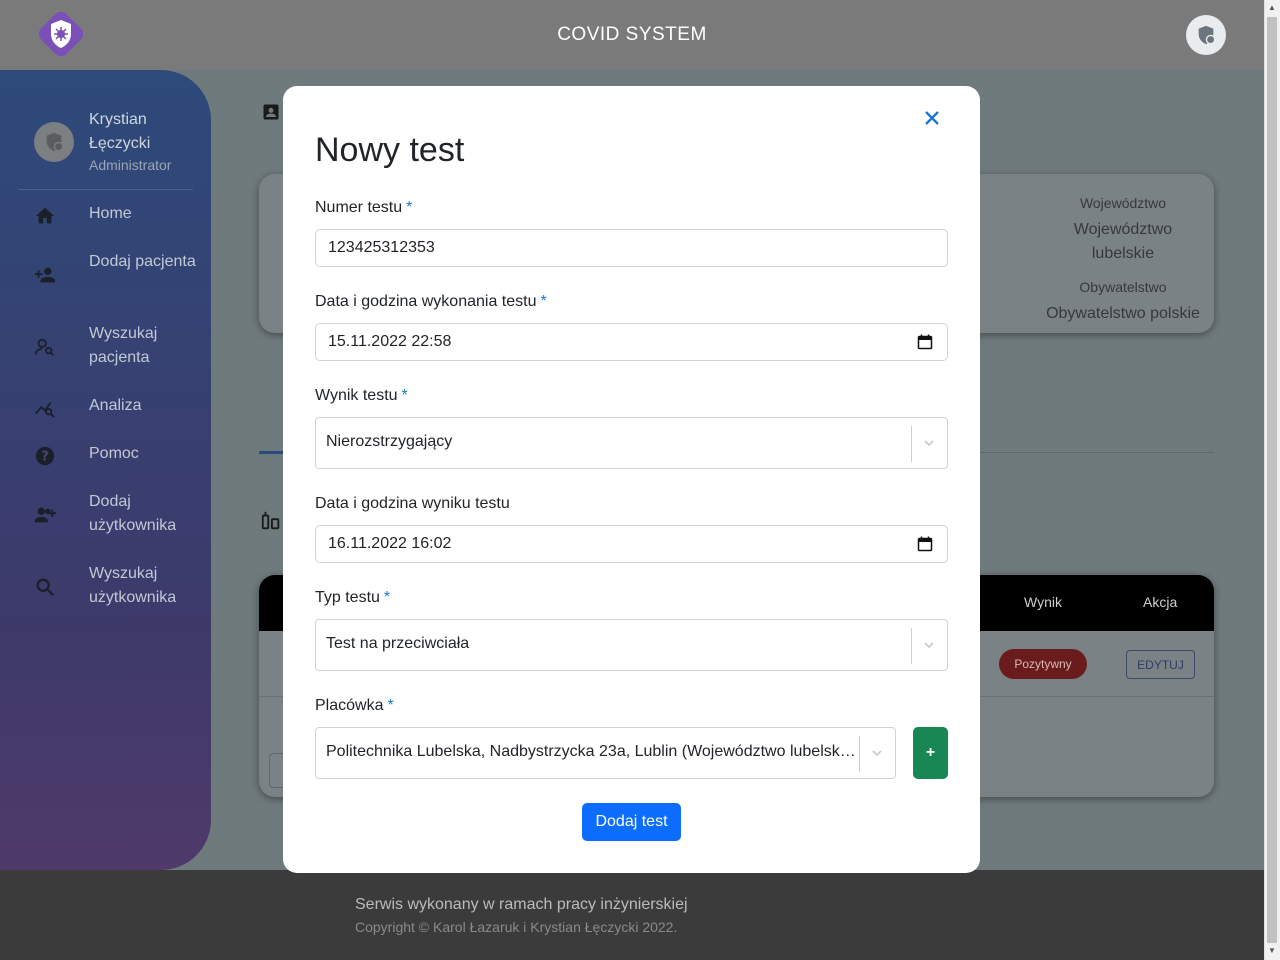 Image resolution: width=1280 pixels, height=960 pixels. What do you see at coordinates (1123, 203) in the screenshot?
I see `voivodeship-label: Województwo` at bounding box center [1123, 203].